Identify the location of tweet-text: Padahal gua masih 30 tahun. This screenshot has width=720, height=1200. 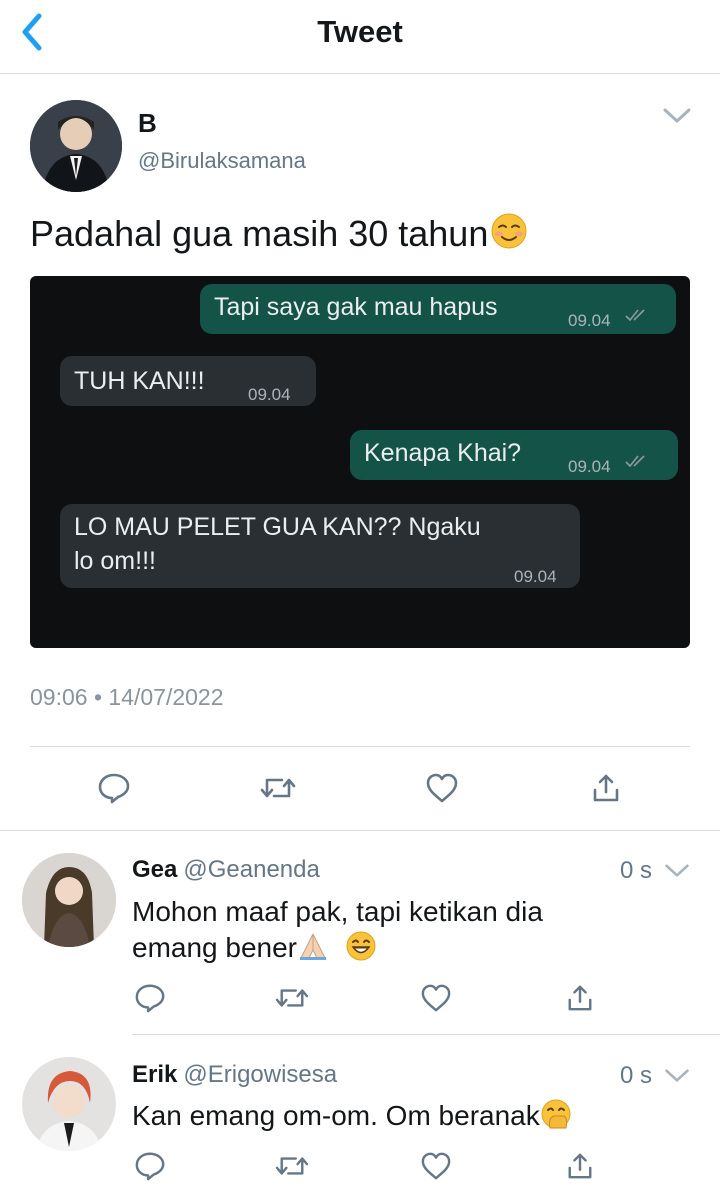
(279, 233).